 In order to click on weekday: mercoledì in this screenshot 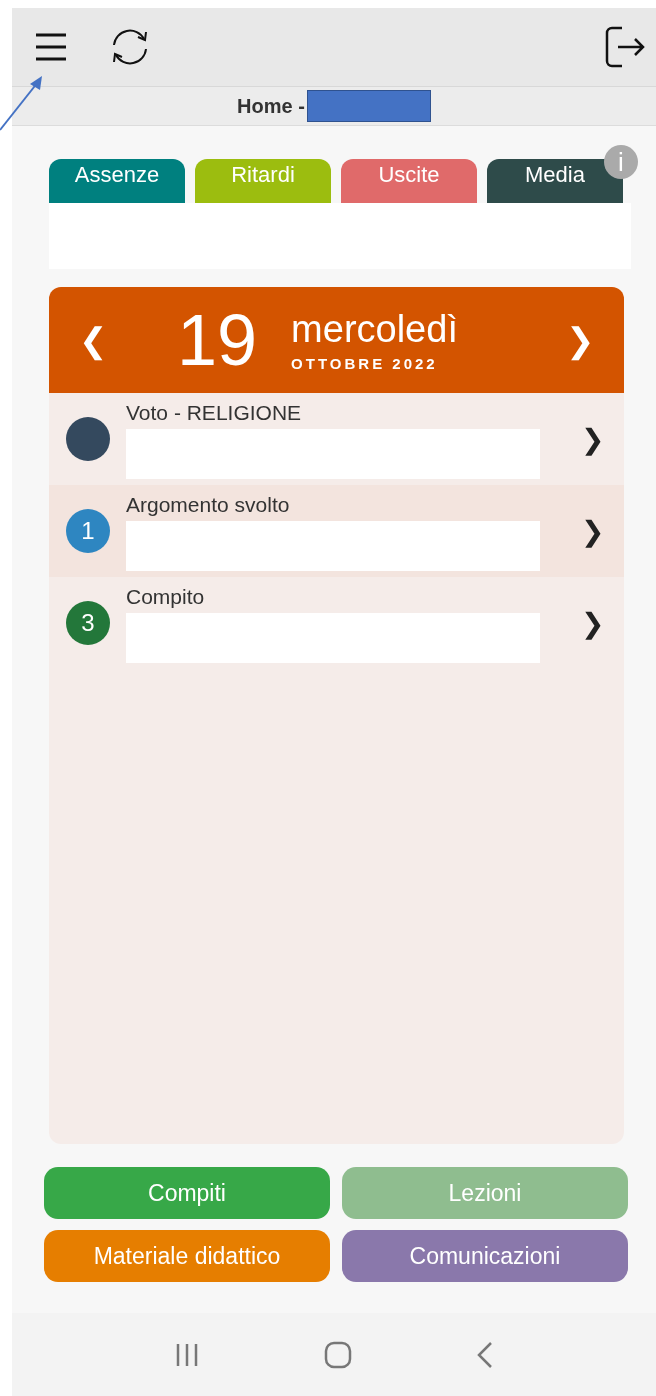, I will do `click(375, 329)`.